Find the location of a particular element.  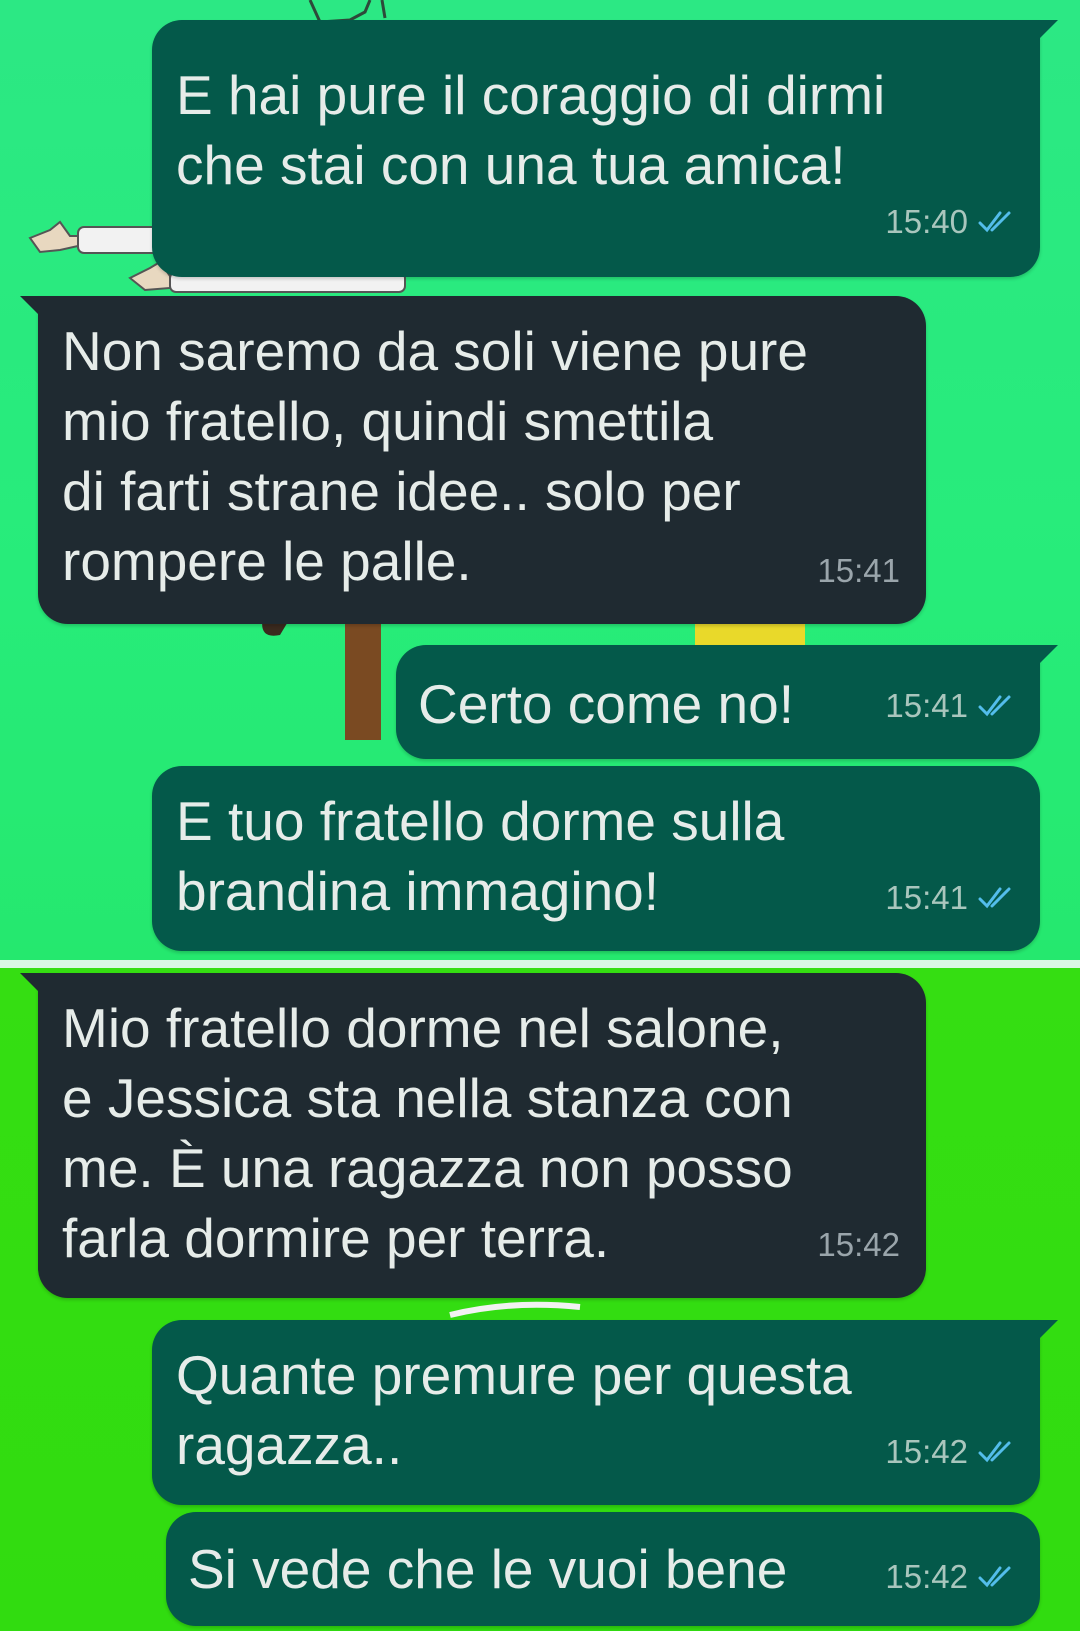

message-bubble-outgoing: Si vede che le vuoi bene 15:42 is located at coordinates (603, 1569).